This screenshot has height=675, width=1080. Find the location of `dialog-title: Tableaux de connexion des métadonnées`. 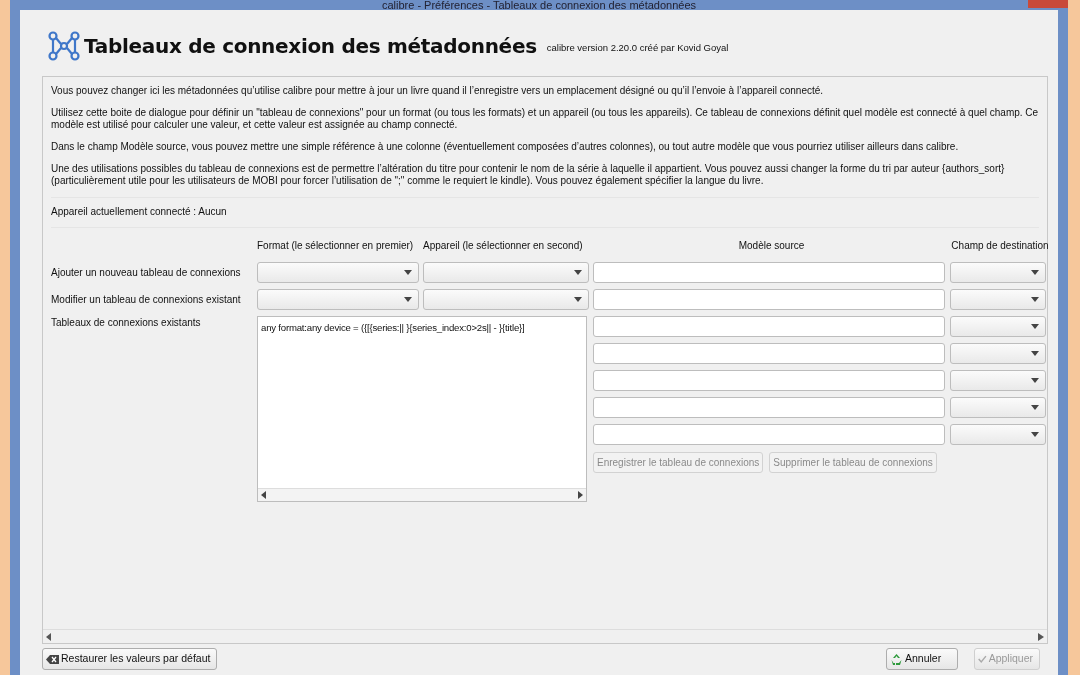

dialog-title: Tableaux de connexion des métadonnées is located at coordinates (310, 46).